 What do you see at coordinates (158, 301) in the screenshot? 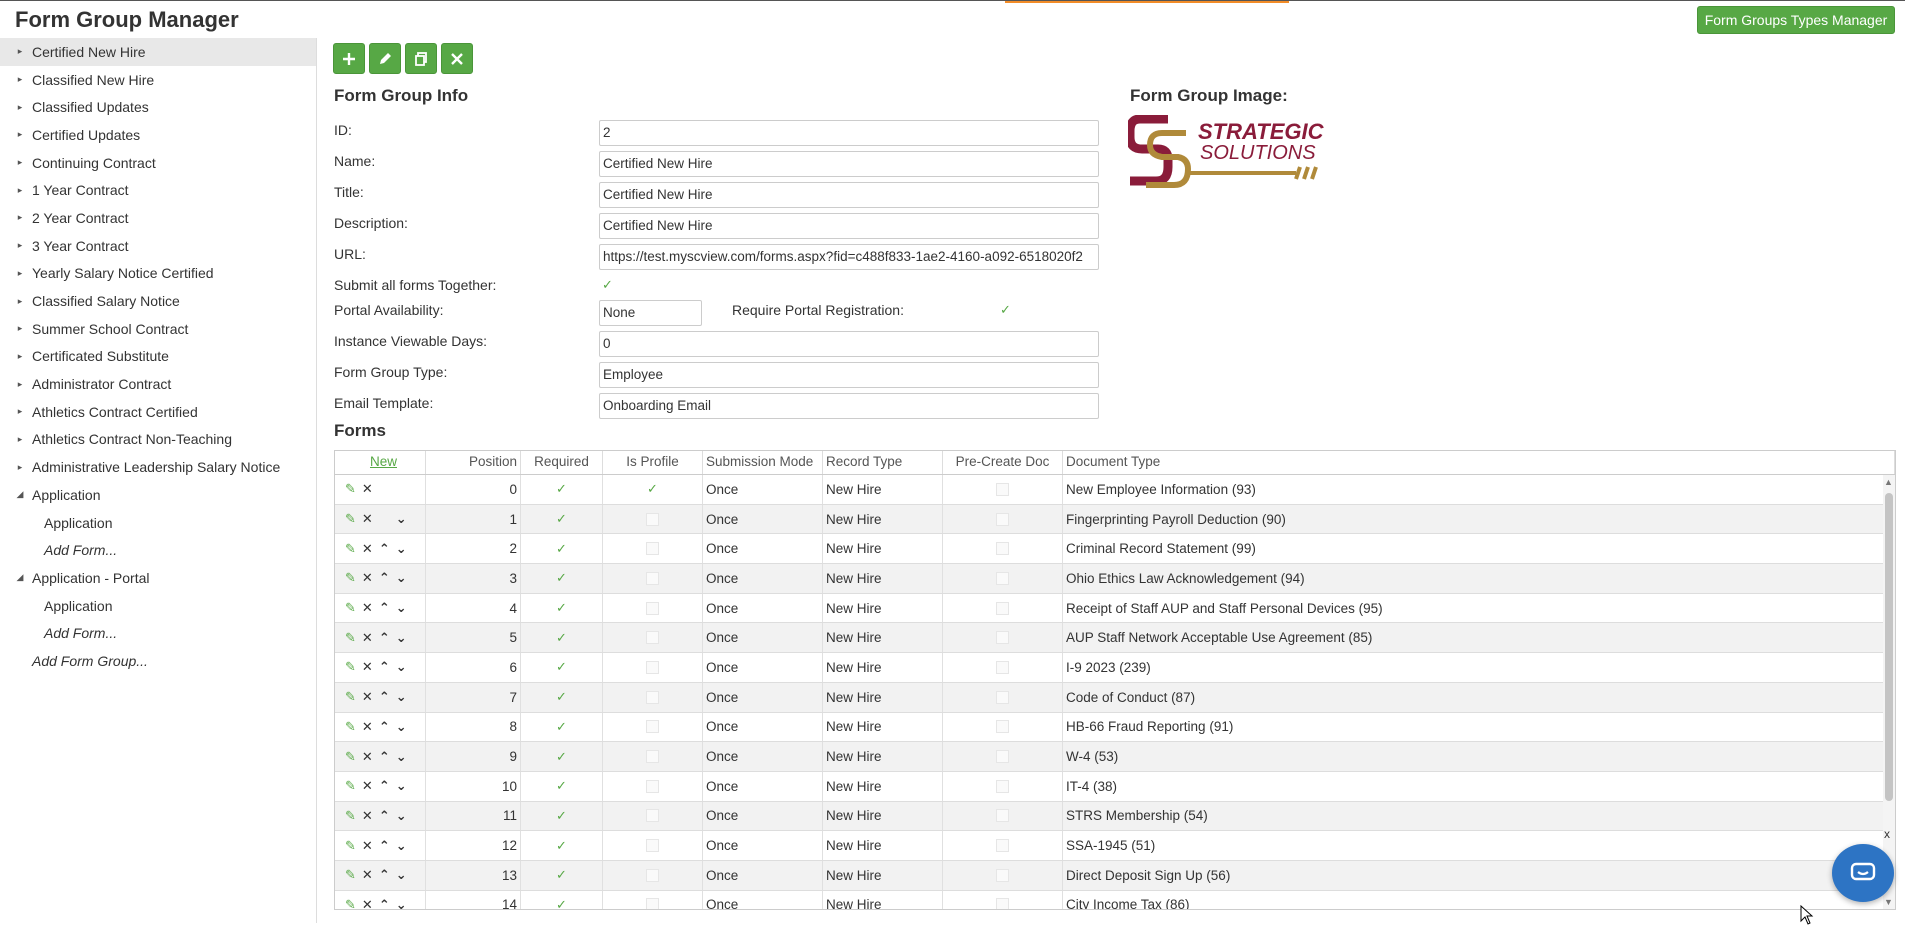
I see `sidebar-item: ▸ Classified Salary Notice` at bounding box center [158, 301].